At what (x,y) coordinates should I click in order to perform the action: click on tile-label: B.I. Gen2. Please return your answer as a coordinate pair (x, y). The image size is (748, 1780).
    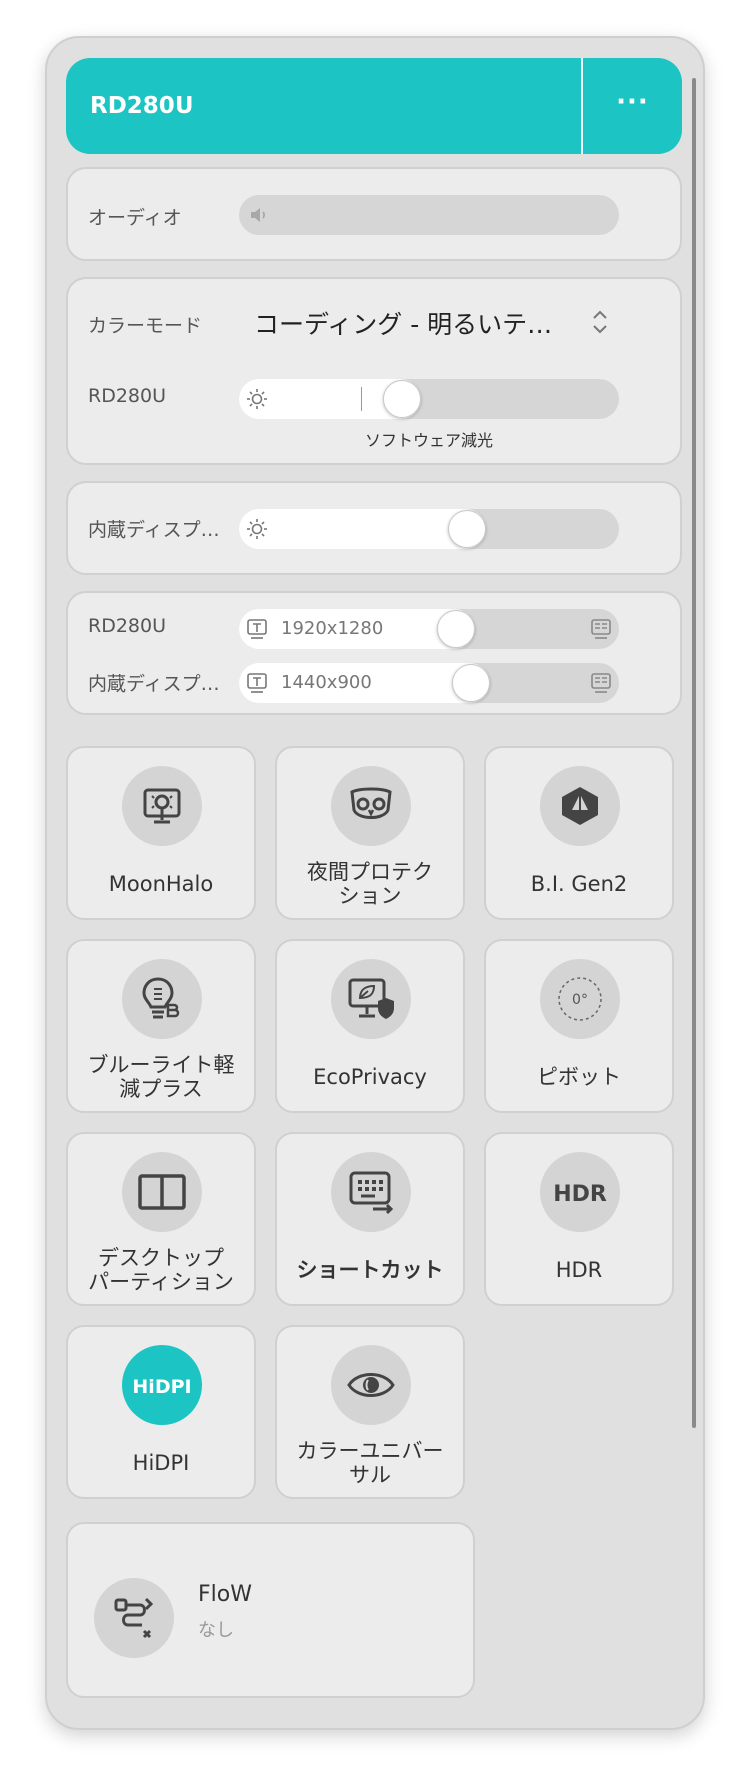
    Looking at the image, I should click on (579, 884).